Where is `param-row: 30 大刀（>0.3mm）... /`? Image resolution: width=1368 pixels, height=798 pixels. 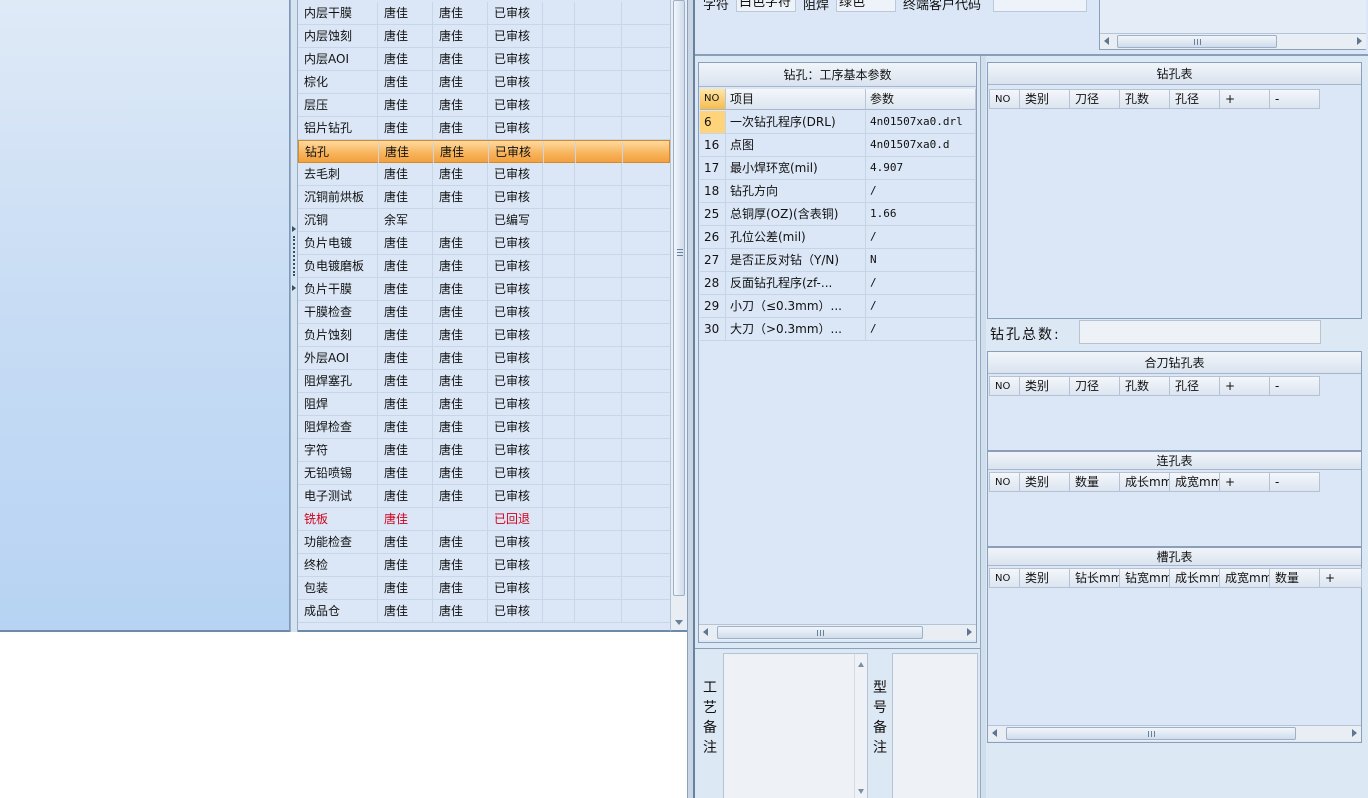 param-row: 30 大刀（>0.3mm）... / is located at coordinates (838, 329).